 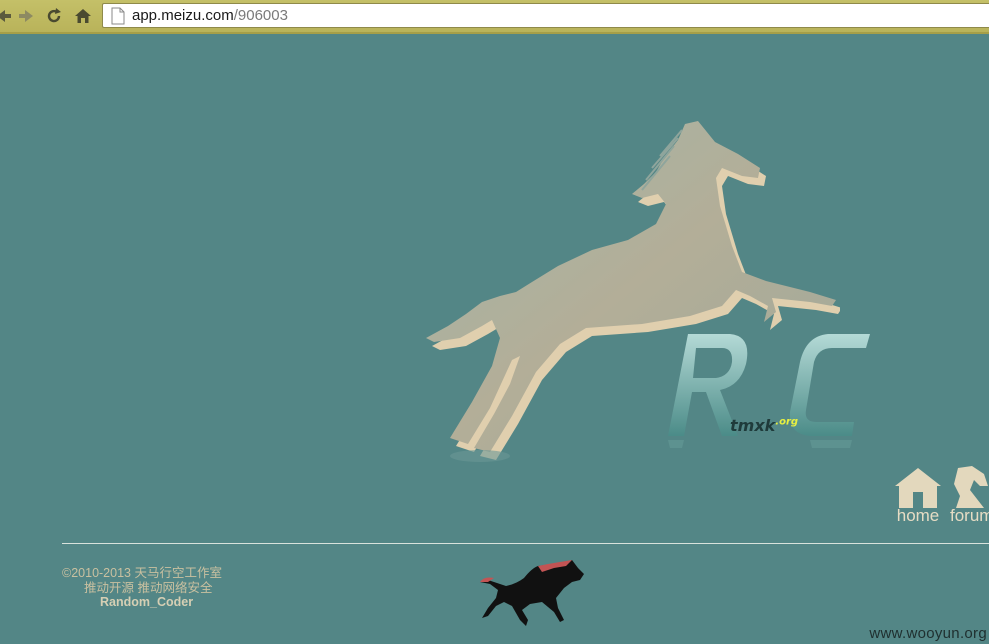 I want to click on rc-logo, so click(x=769, y=391).